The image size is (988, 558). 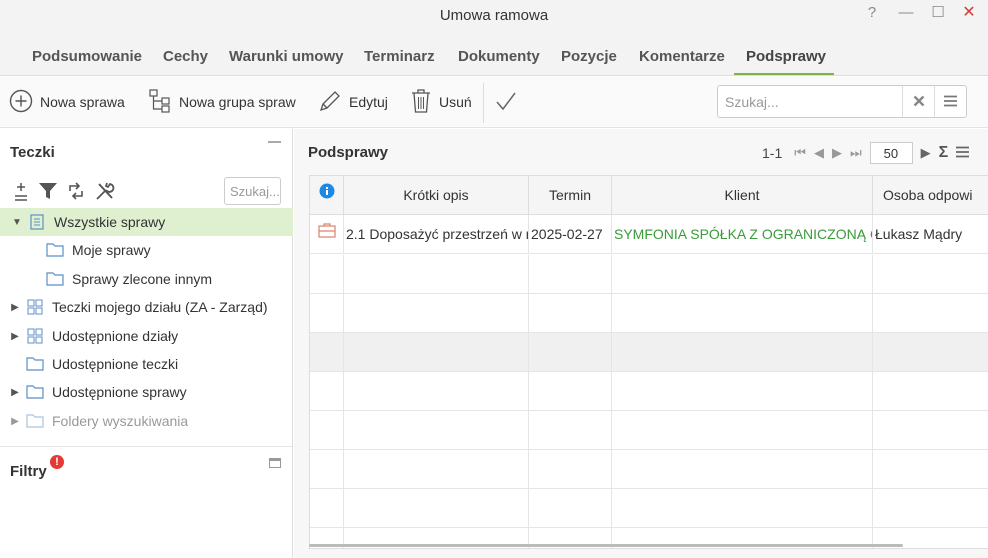 What do you see at coordinates (146, 392) in the screenshot?
I see `tree-item-shared-cases: ▶ Udostępnione sprawy` at bounding box center [146, 392].